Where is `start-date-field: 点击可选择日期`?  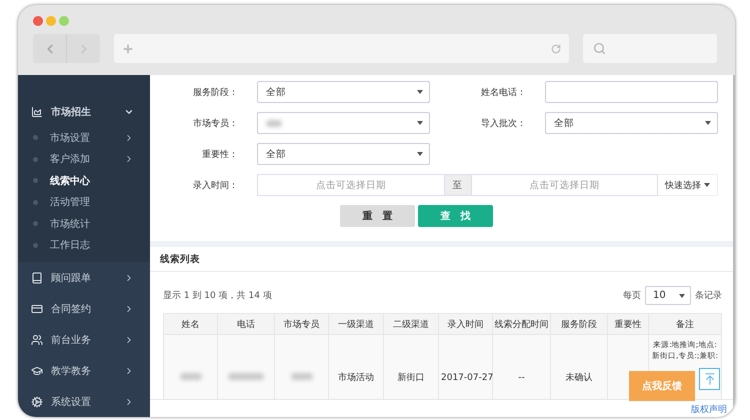
start-date-field: 点击可选择日期 is located at coordinates (350, 185).